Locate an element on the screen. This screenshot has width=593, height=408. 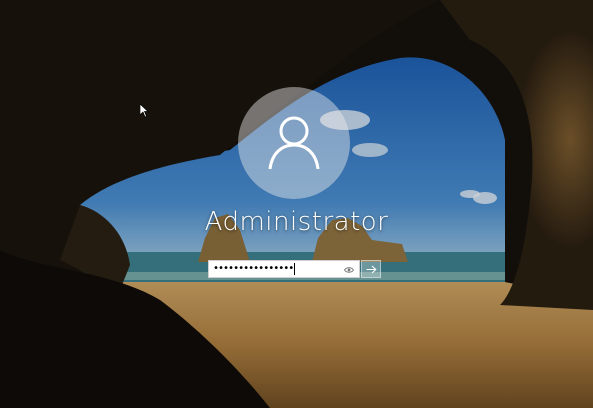
user-silhouette-icon is located at coordinates (294, 143).